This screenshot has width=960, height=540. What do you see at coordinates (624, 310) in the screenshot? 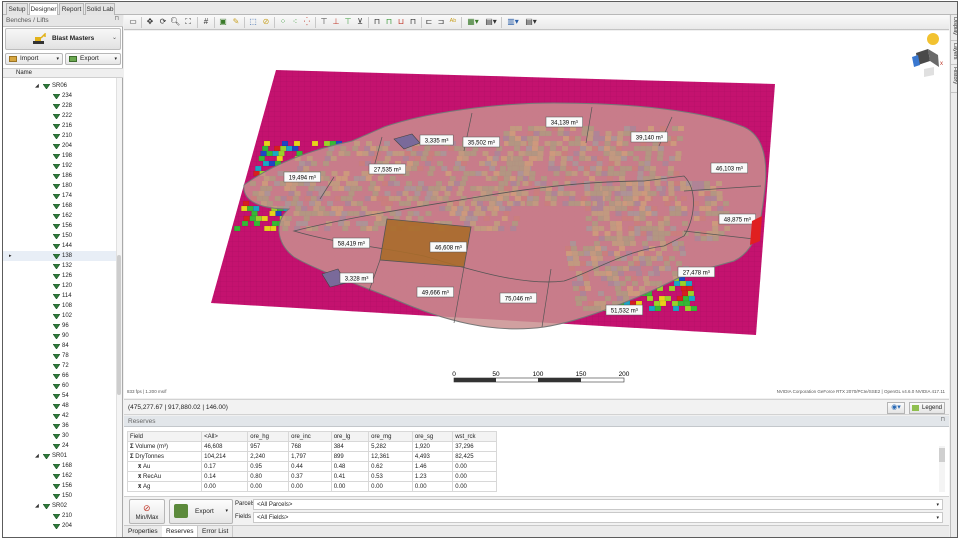
I see `parcel-label: 51,532 m³` at bounding box center [624, 310].